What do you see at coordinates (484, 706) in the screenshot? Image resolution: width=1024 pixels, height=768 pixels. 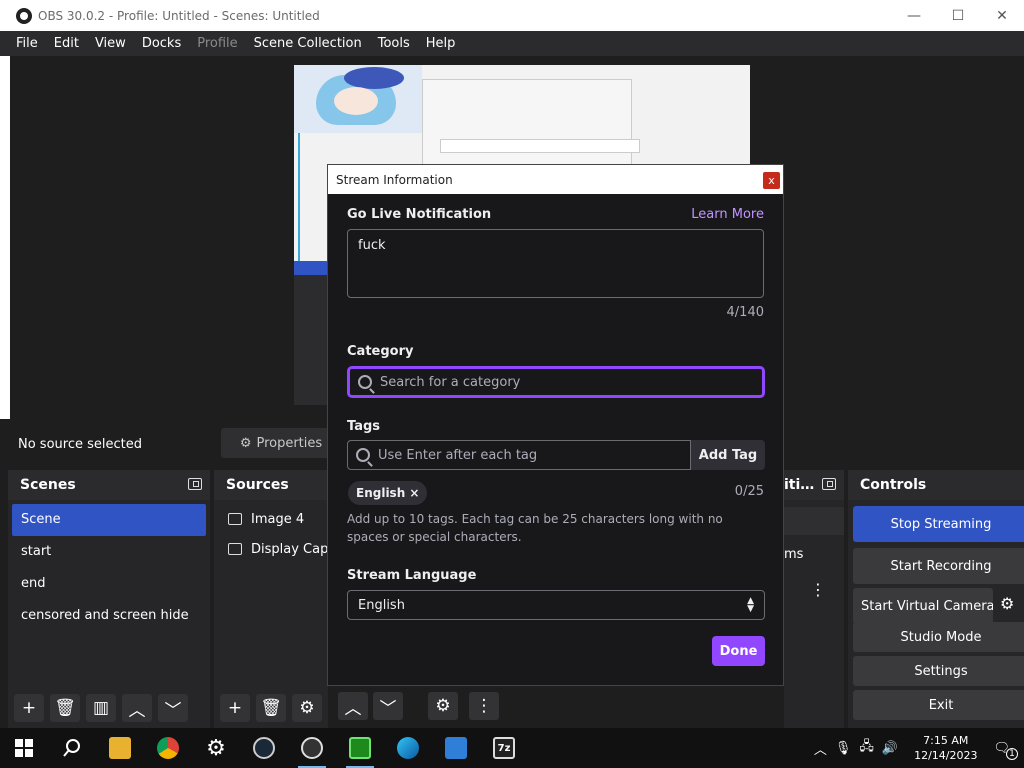 I see `mixer-menu-button: ⋮` at bounding box center [484, 706].